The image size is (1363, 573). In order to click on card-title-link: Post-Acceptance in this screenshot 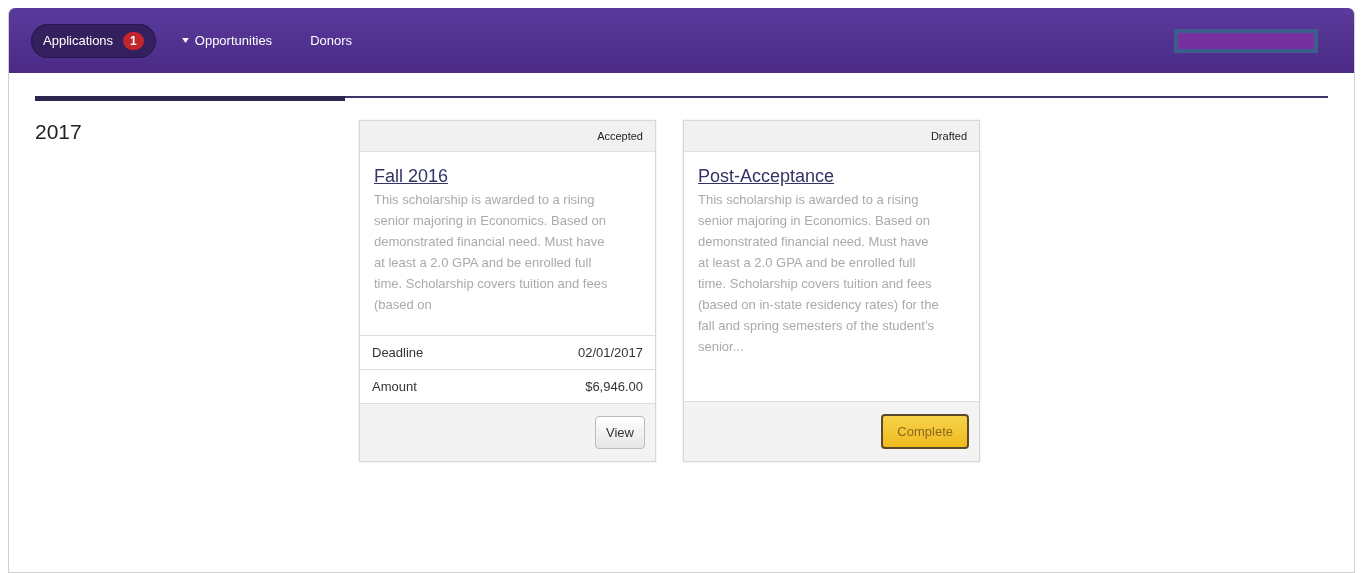, I will do `click(766, 176)`.